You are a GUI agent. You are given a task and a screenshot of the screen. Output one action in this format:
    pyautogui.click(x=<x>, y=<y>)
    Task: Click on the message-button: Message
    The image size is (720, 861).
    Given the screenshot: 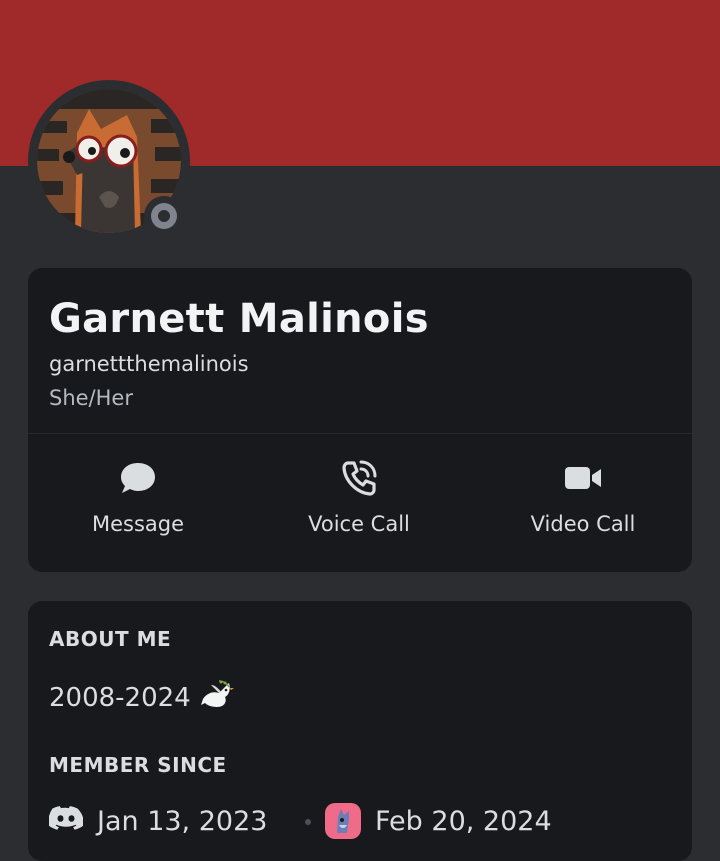 What is the action you would take?
    pyautogui.click(x=138, y=503)
    